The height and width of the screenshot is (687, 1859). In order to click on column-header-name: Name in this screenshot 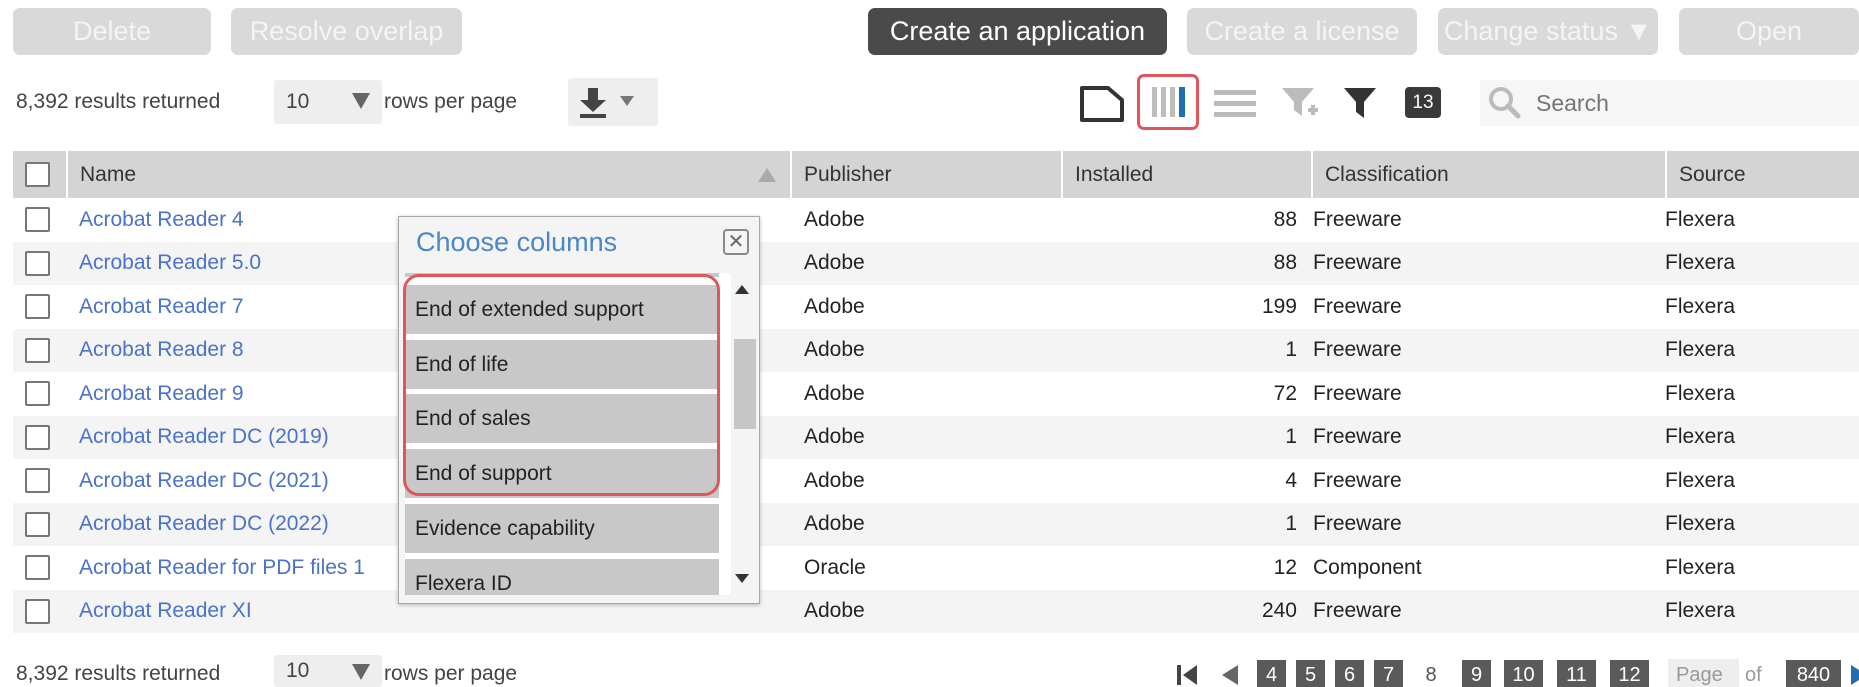, I will do `click(428, 174)`.